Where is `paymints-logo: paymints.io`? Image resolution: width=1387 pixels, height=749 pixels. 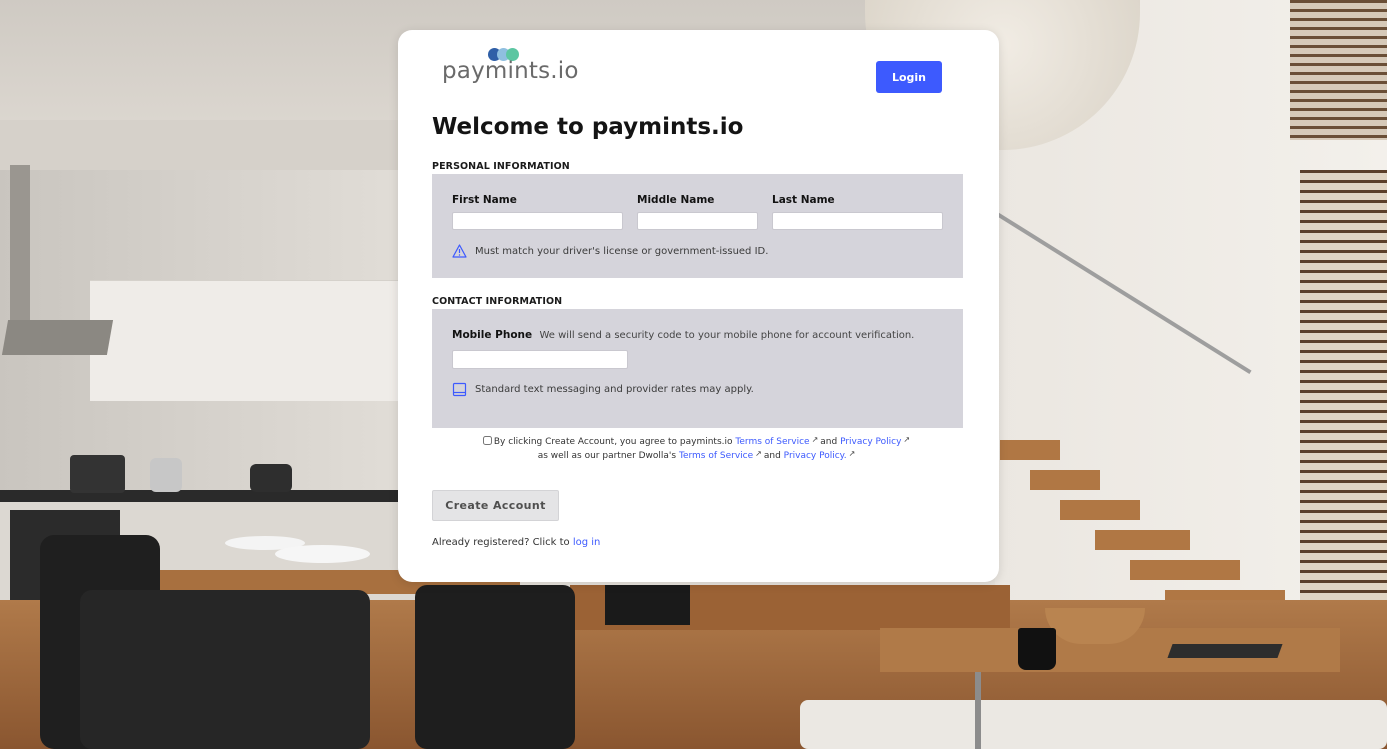
paymints-logo: paymints.io is located at coordinates (512, 68).